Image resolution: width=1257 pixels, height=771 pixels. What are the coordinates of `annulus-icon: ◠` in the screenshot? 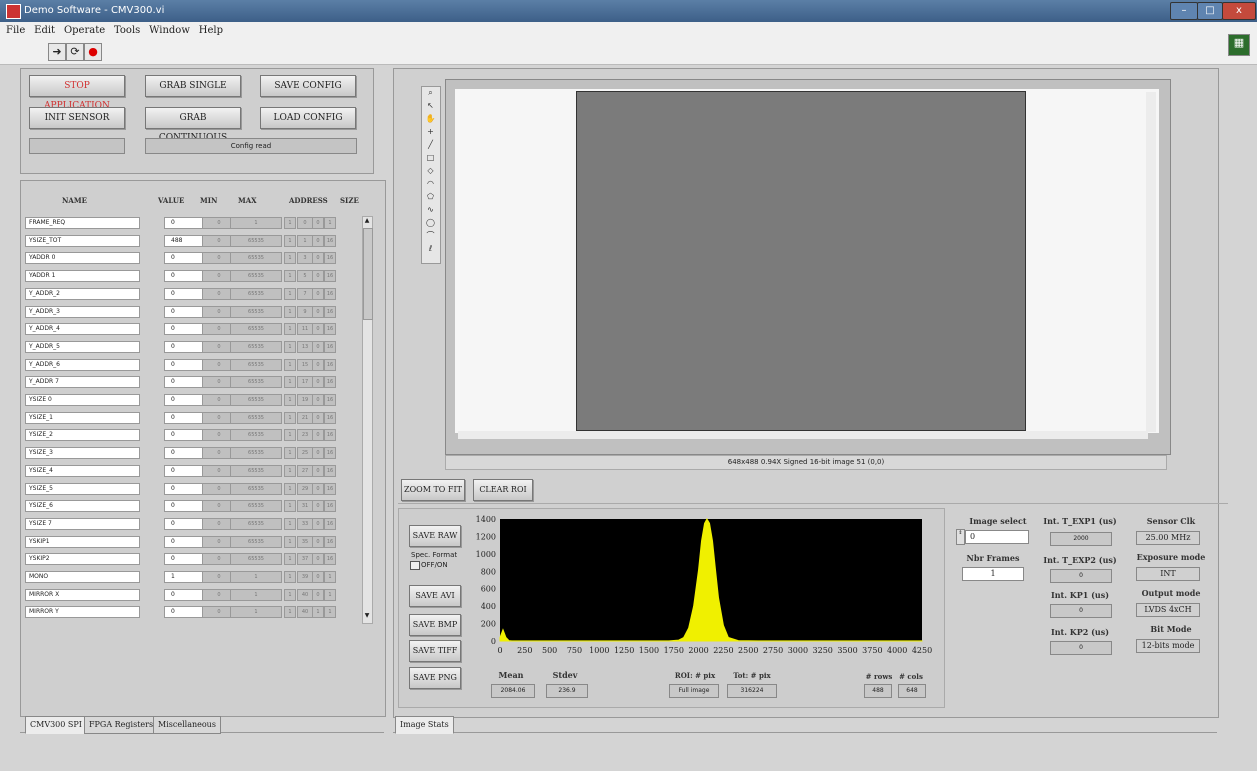 It's located at (430, 184).